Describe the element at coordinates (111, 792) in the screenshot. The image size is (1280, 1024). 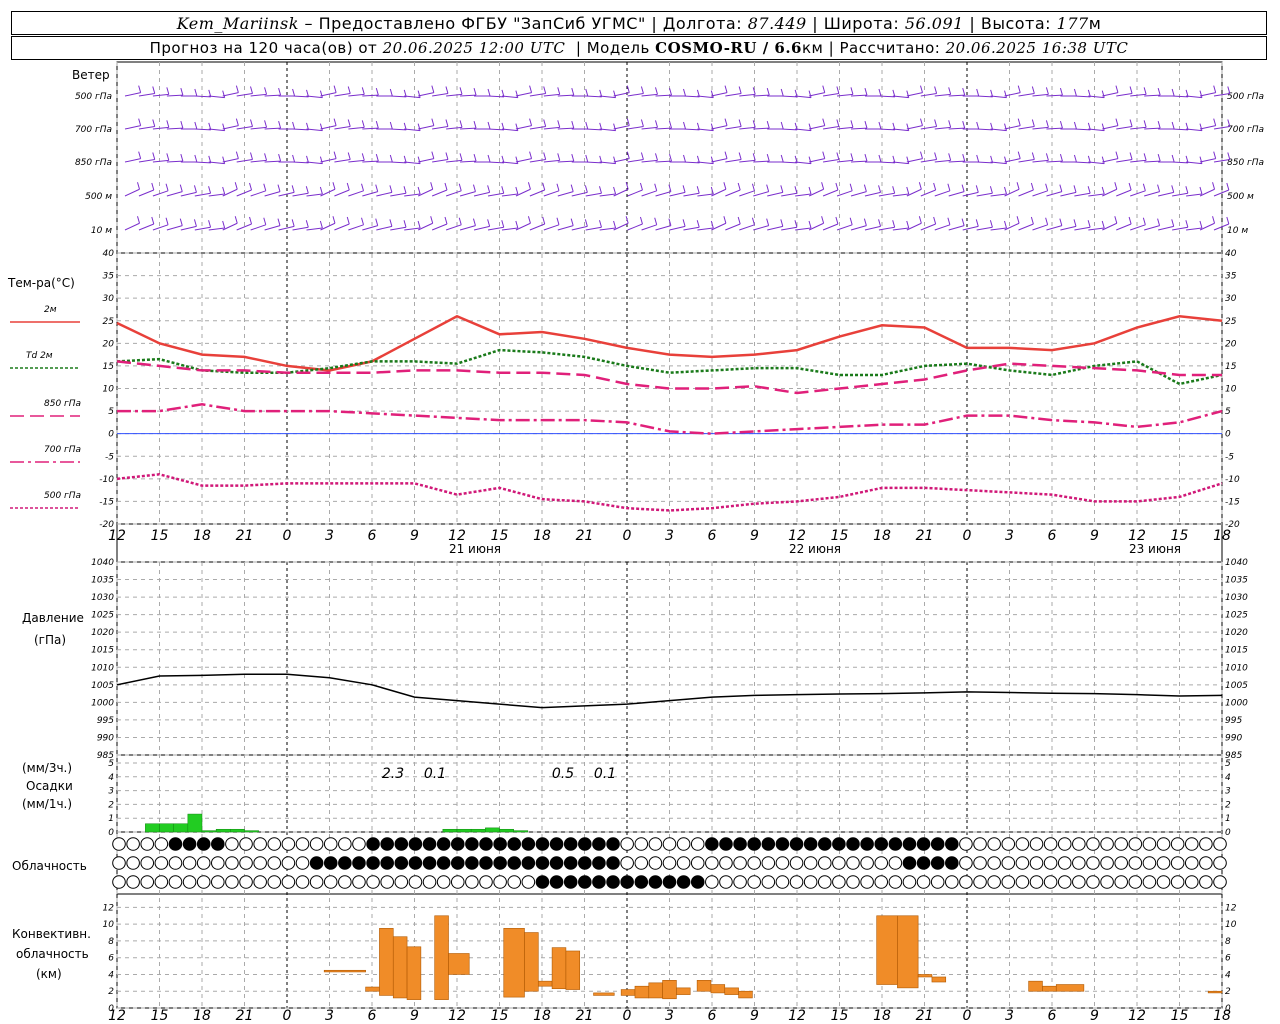
I see `precip-ytick-left: 3` at that location.